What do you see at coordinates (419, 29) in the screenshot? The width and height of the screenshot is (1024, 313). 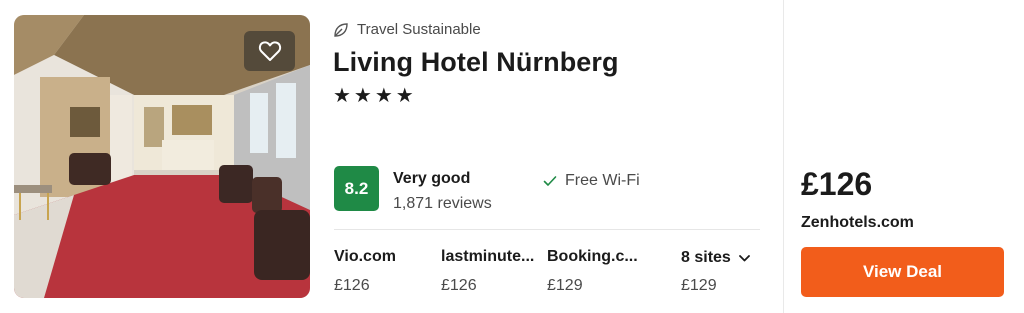 I see `sustainability-label: Travel Sustainable` at bounding box center [419, 29].